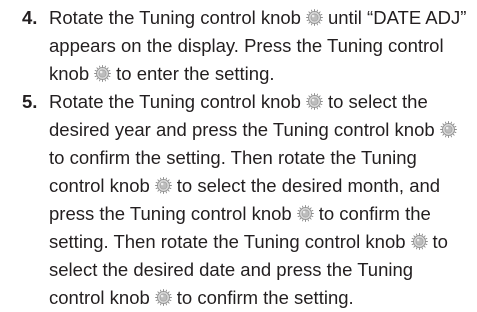  What do you see at coordinates (30, 17) in the screenshot?
I see `step-number: 4.` at bounding box center [30, 17].